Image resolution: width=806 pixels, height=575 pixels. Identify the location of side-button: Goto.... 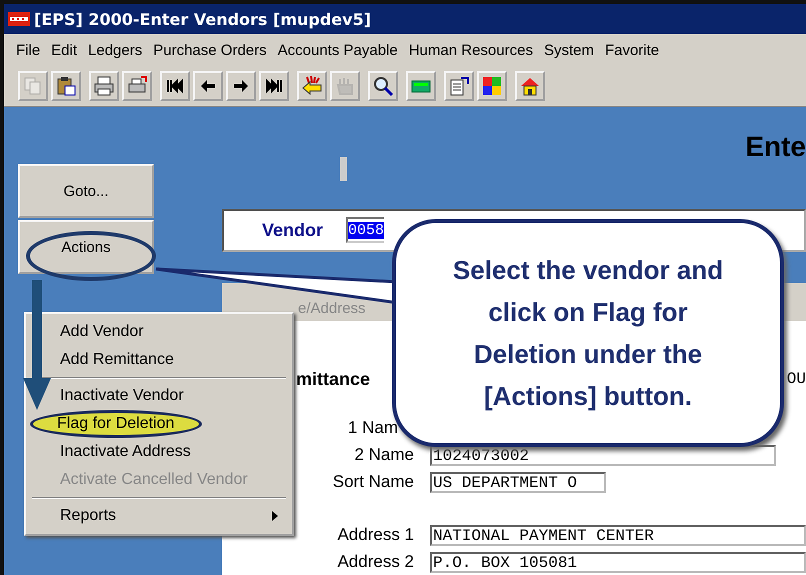
(86, 191).